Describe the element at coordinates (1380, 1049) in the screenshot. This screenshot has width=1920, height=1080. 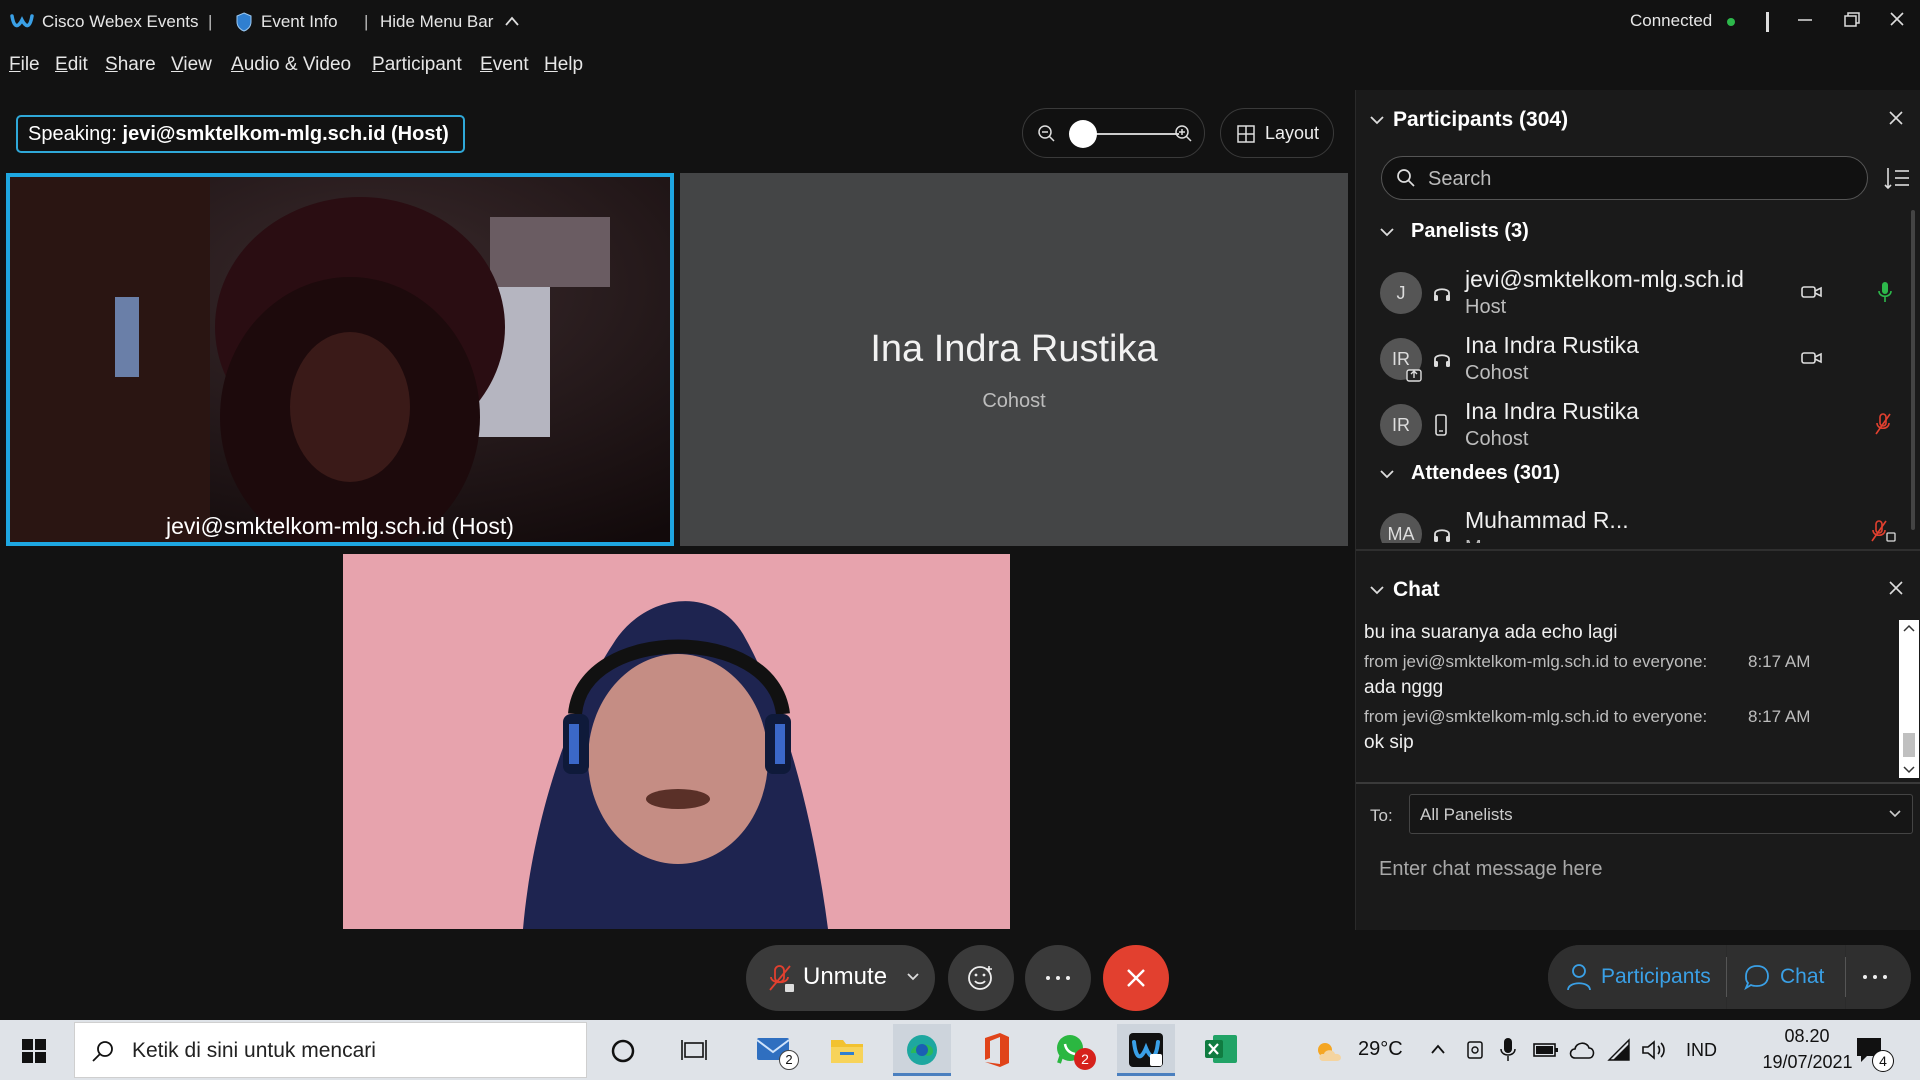
I see `weather-temperature: 29°C` at that location.